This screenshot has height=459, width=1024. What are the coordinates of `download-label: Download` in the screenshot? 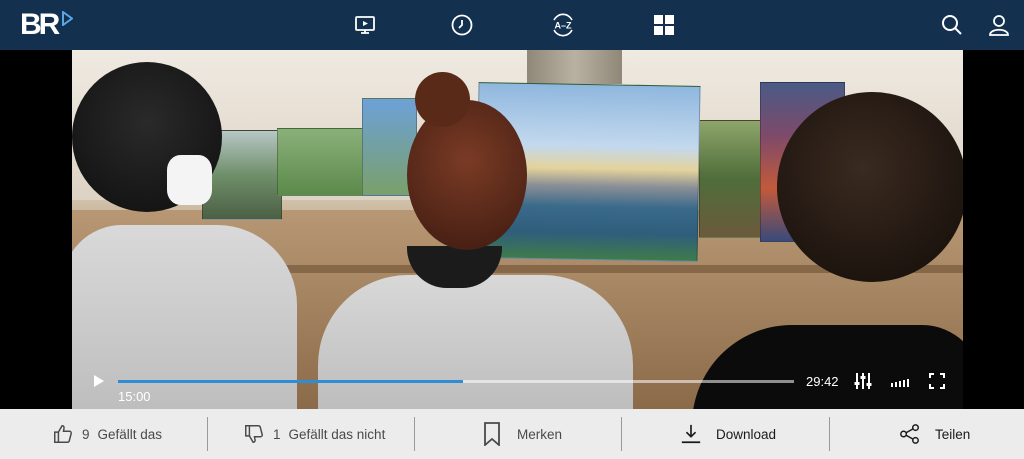 It's located at (746, 434).